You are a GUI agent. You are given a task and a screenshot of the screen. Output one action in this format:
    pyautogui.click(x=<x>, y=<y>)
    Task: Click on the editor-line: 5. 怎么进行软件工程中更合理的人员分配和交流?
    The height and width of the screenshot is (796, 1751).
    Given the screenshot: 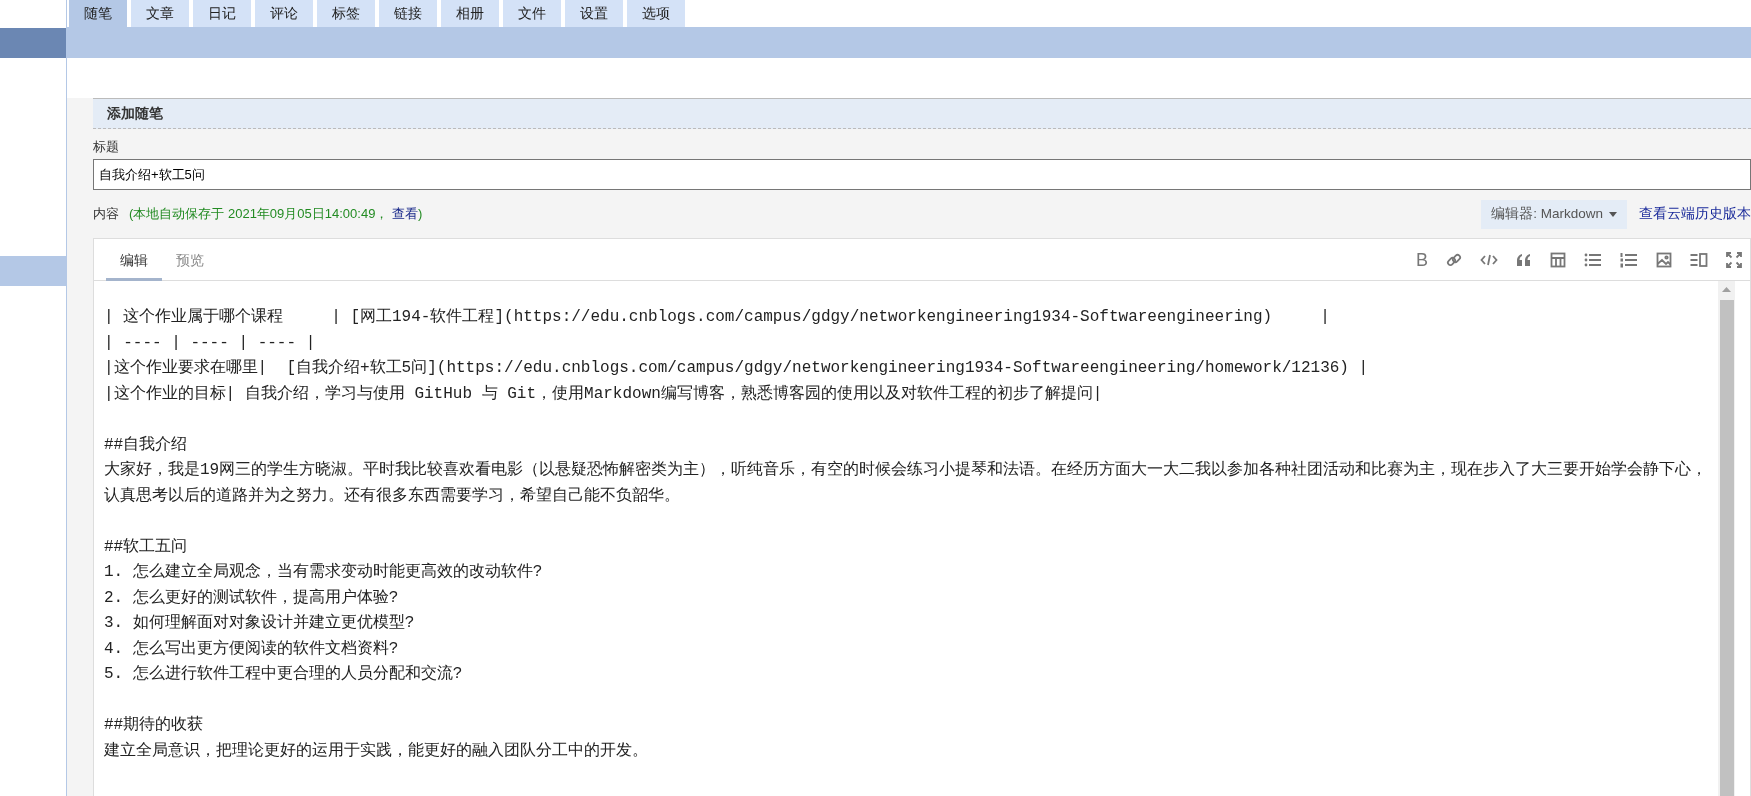 What is the action you would take?
    pyautogui.click(x=284, y=674)
    